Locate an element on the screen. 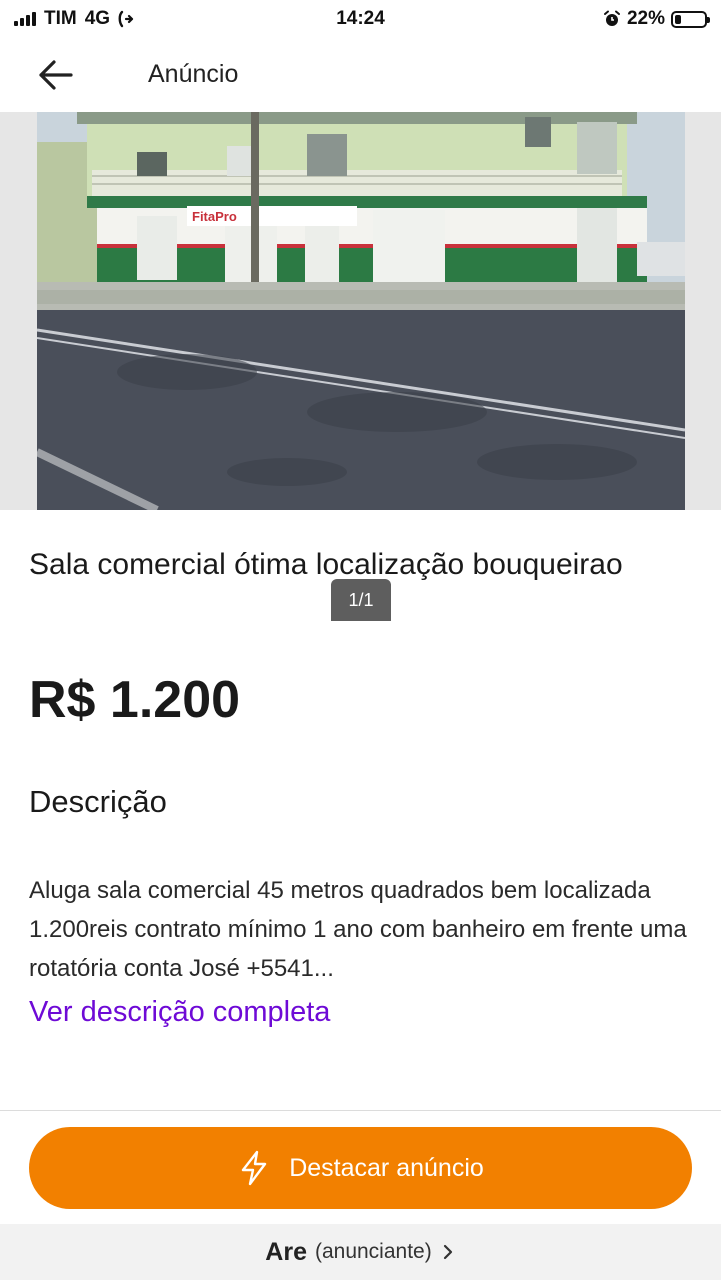 The height and width of the screenshot is (1280, 721). divider is located at coordinates (360, 1110).